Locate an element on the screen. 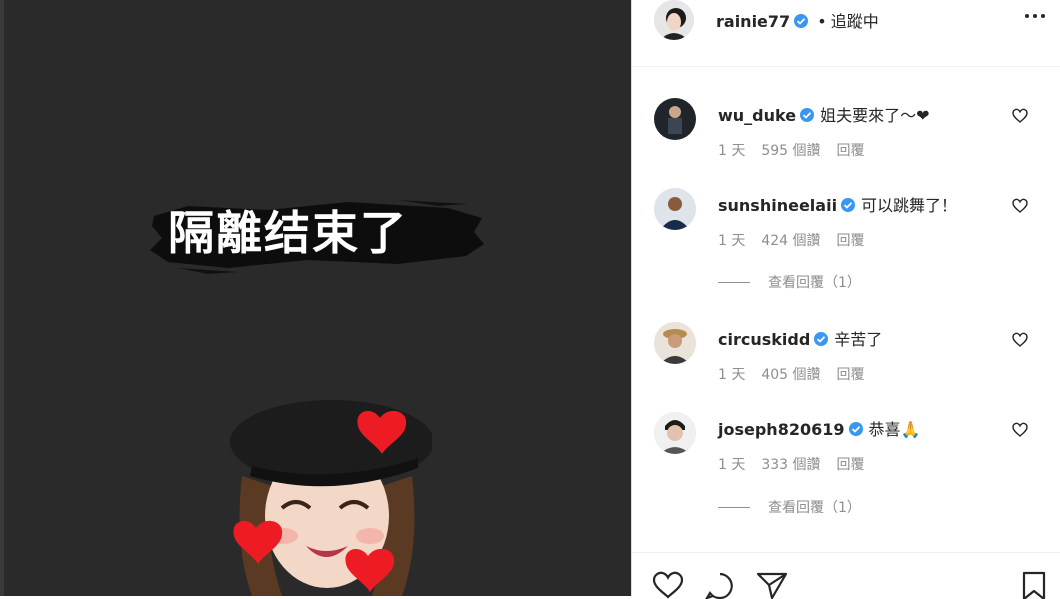 The height and width of the screenshot is (599, 1060). media-caption: 隔離结束了 is located at coordinates (288, 233).